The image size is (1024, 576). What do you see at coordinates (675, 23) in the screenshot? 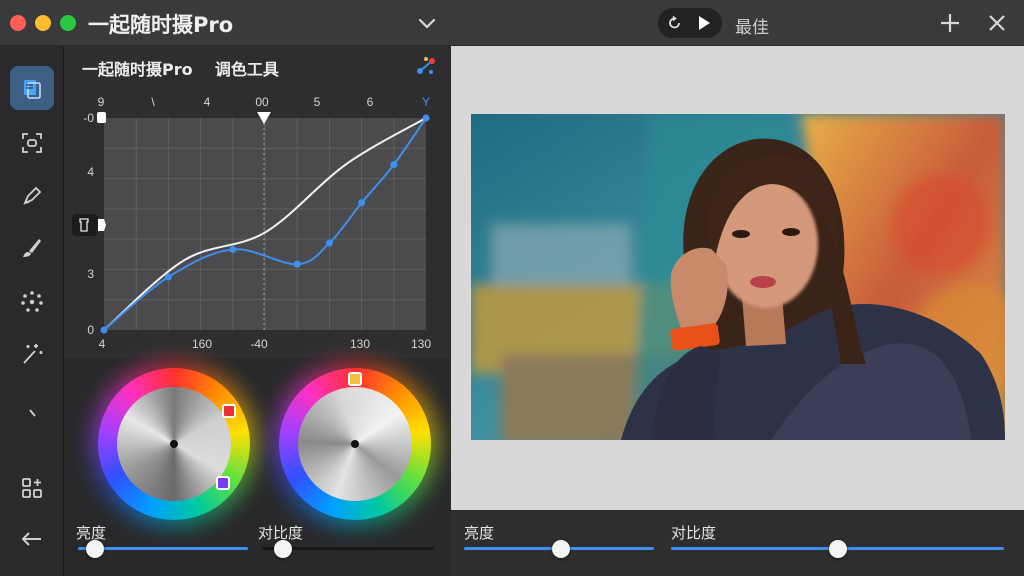
I see `loop-icon` at bounding box center [675, 23].